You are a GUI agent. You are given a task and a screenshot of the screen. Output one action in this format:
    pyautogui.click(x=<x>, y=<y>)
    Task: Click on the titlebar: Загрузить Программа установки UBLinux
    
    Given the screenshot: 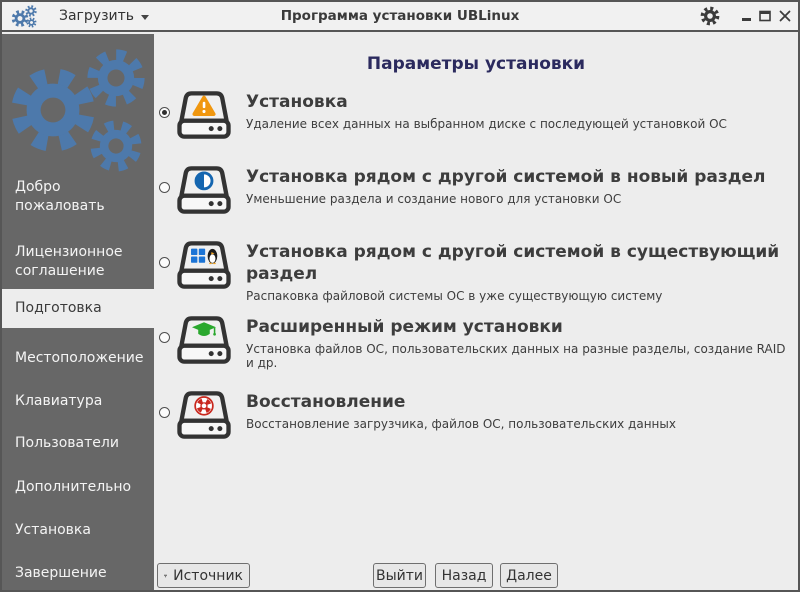 What is the action you would take?
    pyautogui.click(x=400, y=17)
    